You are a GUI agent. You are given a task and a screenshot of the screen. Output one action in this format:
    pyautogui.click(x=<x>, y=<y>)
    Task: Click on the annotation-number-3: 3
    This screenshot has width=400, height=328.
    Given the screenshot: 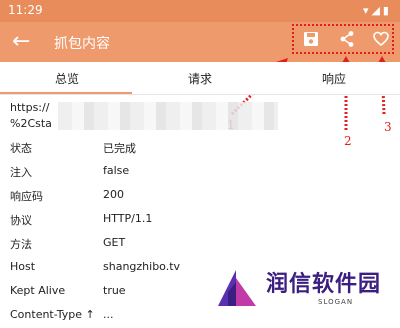 What is the action you would take?
    pyautogui.click(x=388, y=127)
    